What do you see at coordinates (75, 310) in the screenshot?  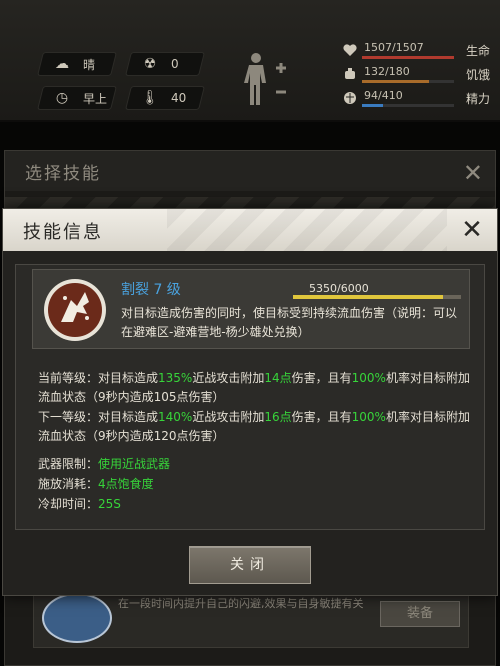 I see `rend-skill-icon` at bounding box center [75, 310].